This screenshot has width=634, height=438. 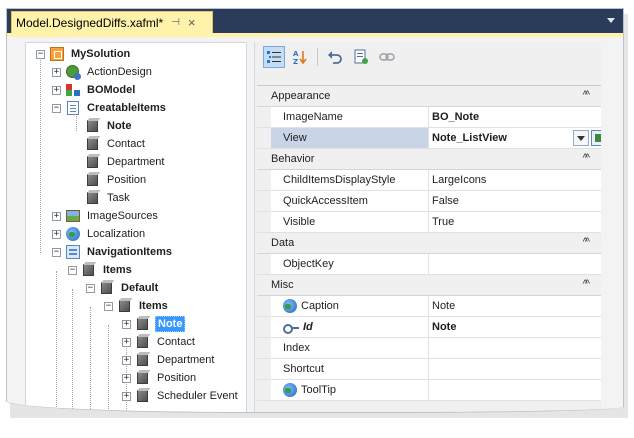 I want to click on property-row: ChildItemsDisplayStyle LargeIcons, so click(x=429, y=180).